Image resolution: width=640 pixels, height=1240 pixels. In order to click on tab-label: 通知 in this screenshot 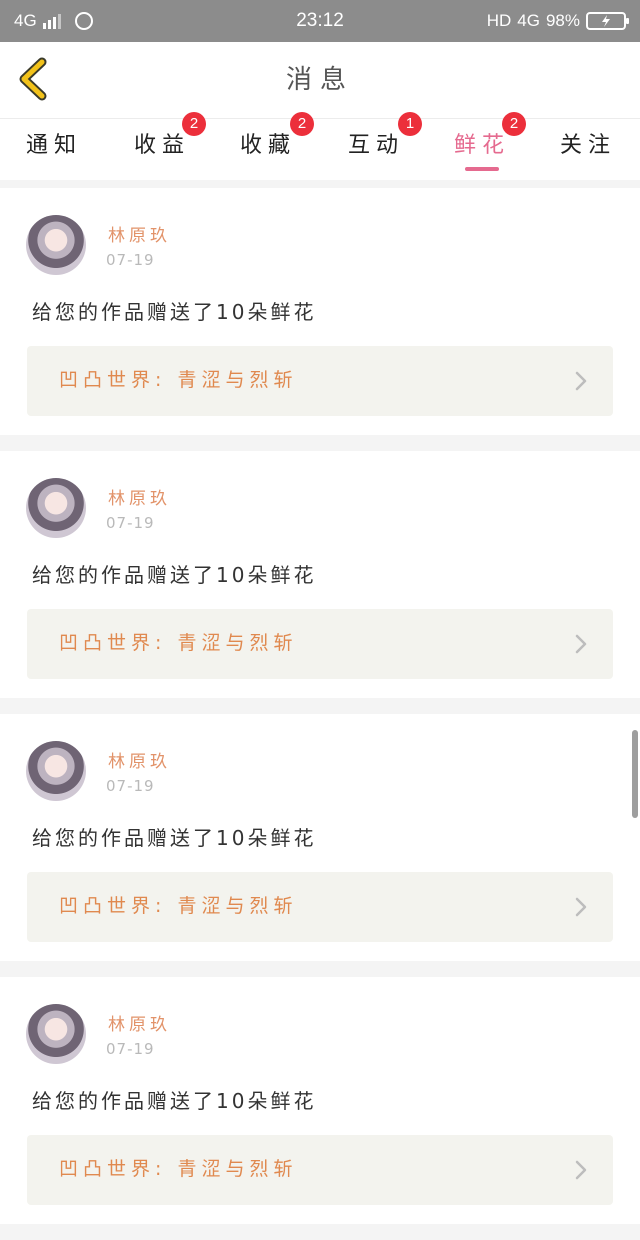, I will do `click(53, 145)`.